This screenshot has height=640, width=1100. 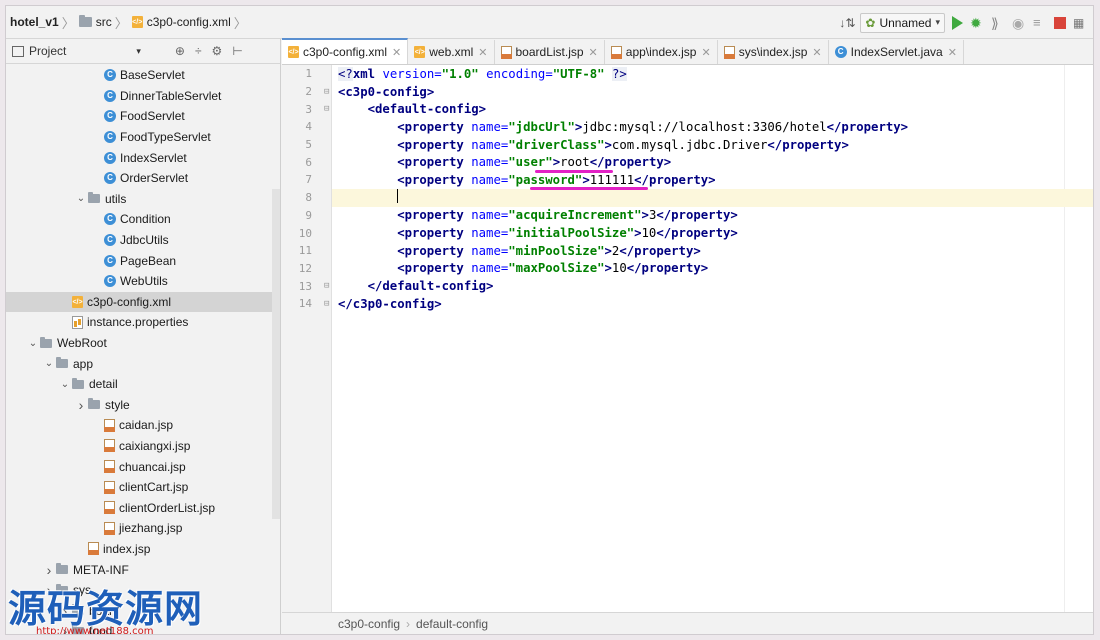 What do you see at coordinates (451, 52) in the screenshot?
I see `editor-tab: </> web.xml ✕` at bounding box center [451, 52].